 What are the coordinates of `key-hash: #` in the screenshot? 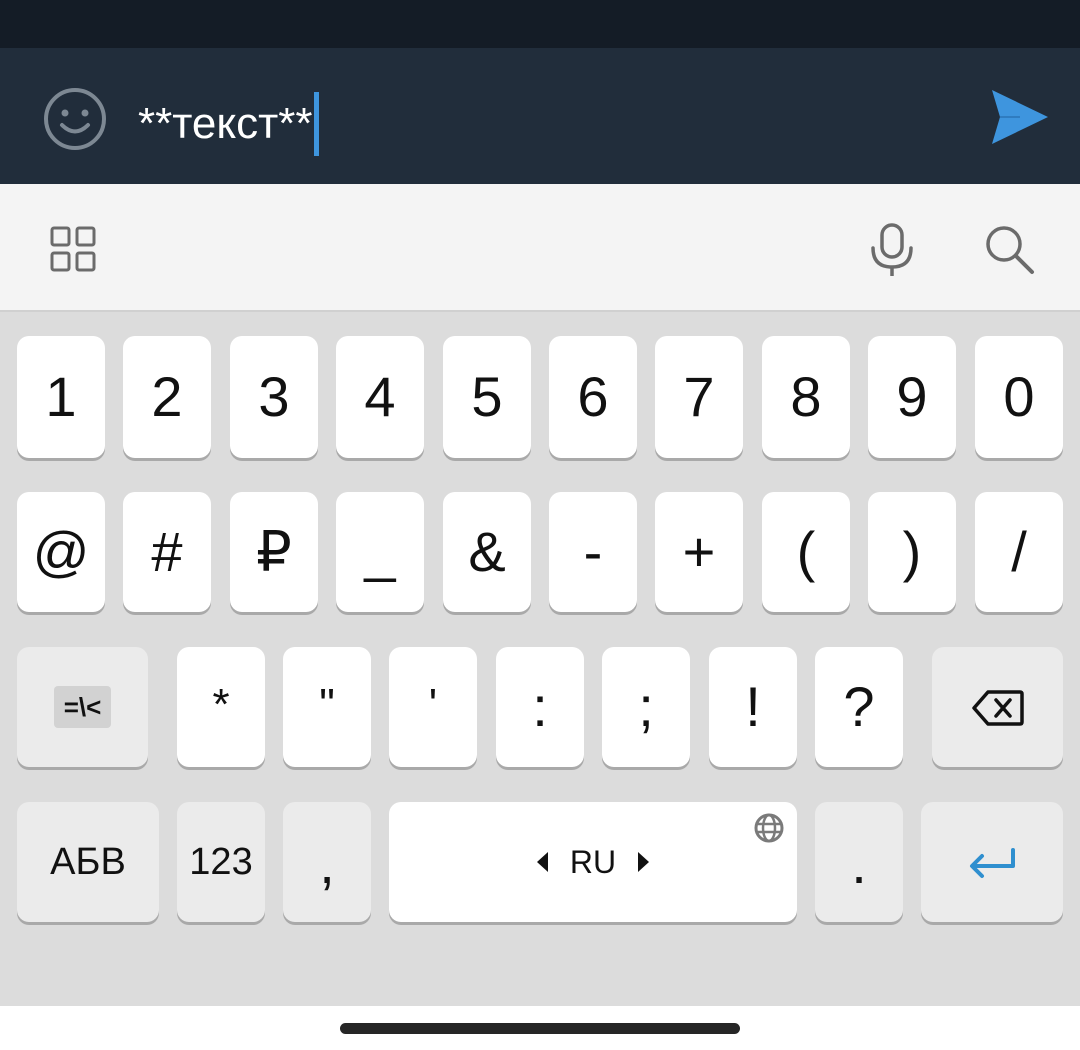 It's located at (167, 552).